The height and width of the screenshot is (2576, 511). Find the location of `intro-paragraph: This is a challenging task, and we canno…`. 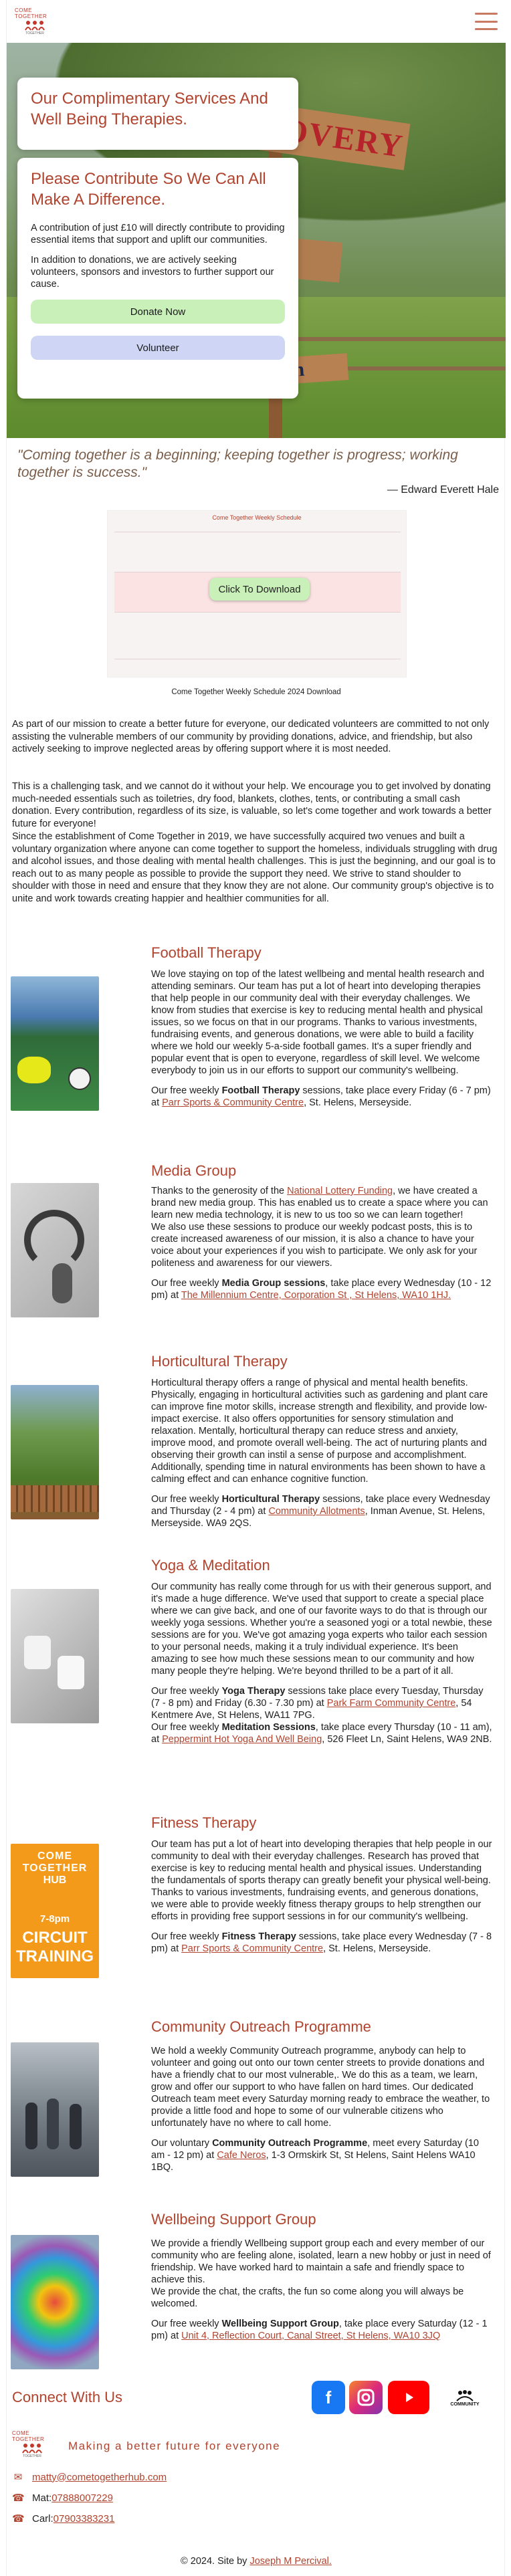

intro-paragraph: This is a challenging task, and we canno… is located at coordinates (252, 805).